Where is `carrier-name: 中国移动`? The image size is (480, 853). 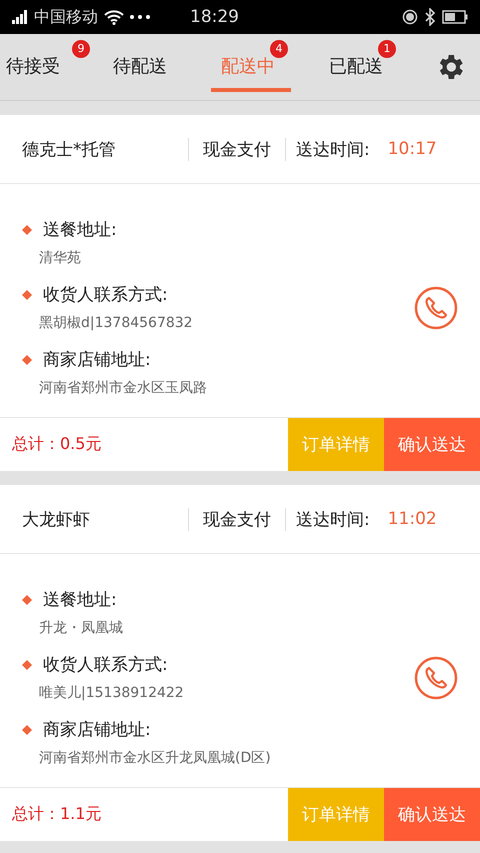 carrier-name: 中国移动 is located at coordinates (66, 17).